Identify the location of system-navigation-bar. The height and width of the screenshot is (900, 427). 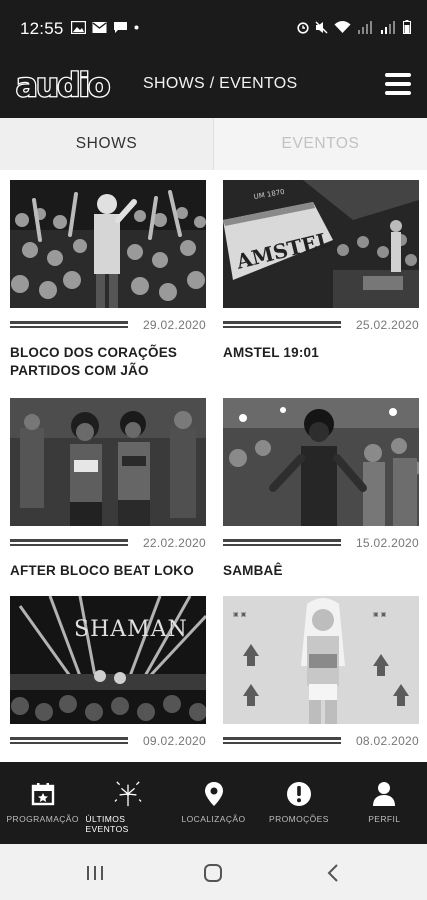
(213, 872).